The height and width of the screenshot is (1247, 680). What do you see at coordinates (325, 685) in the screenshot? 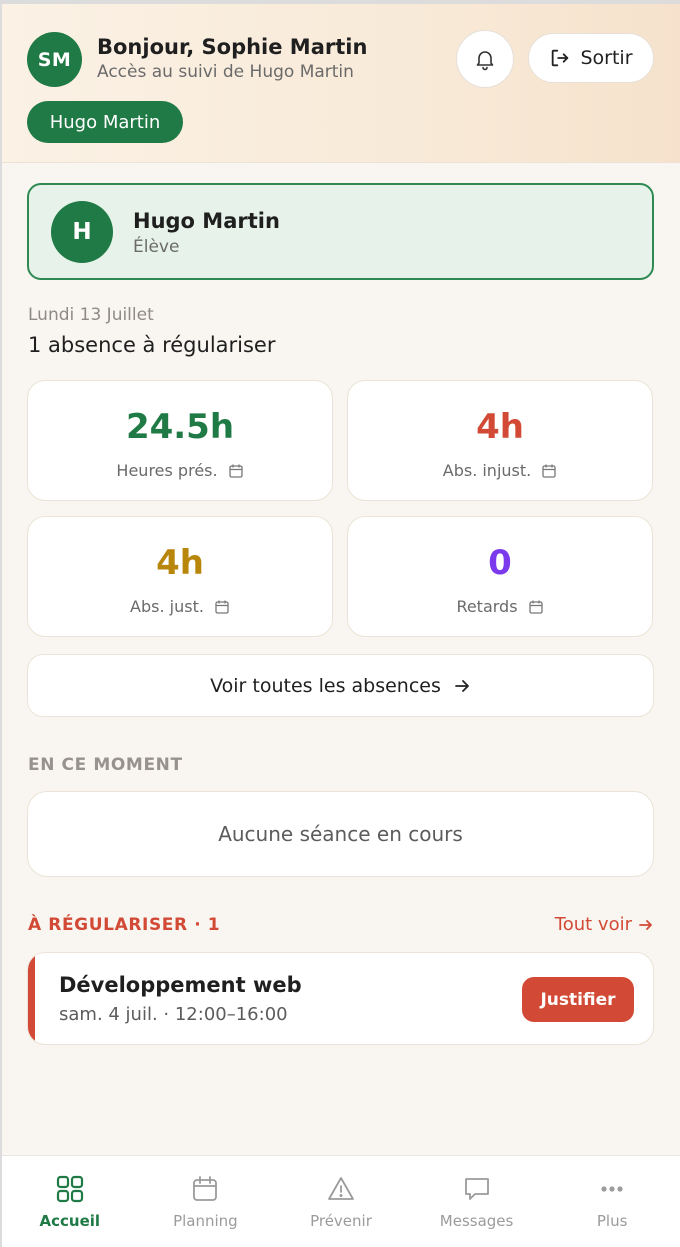
I see `all-absences-label: Voir toutes les absences` at bounding box center [325, 685].